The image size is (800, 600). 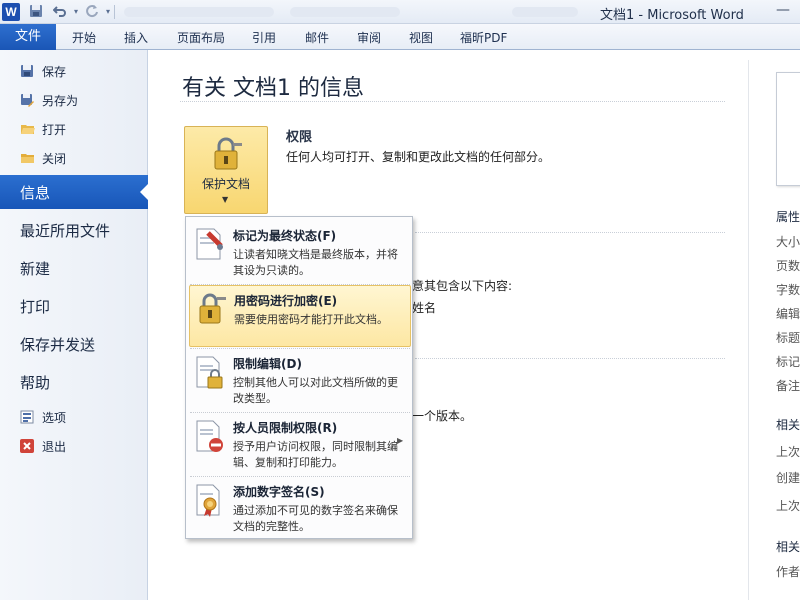 What do you see at coordinates (54, 130) in the screenshot?
I see `nav-open-label: 打开` at bounding box center [54, 130].